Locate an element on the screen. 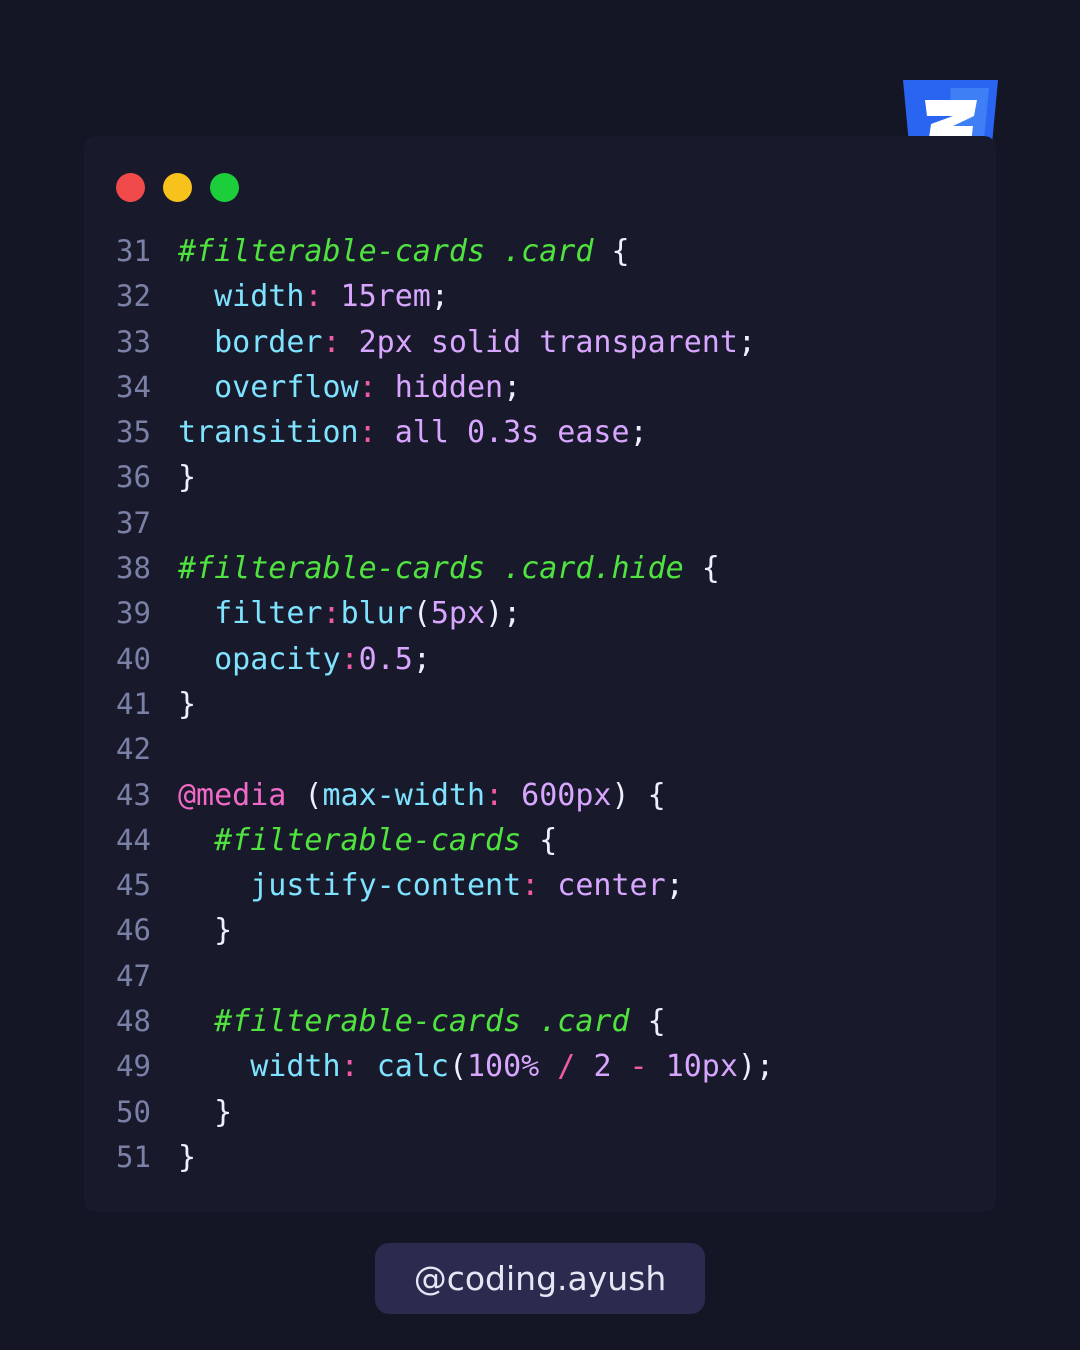 The image size is (1080, 1350). code-line: 31 #filterable-cards .card { is located at coordinates (540, 251).